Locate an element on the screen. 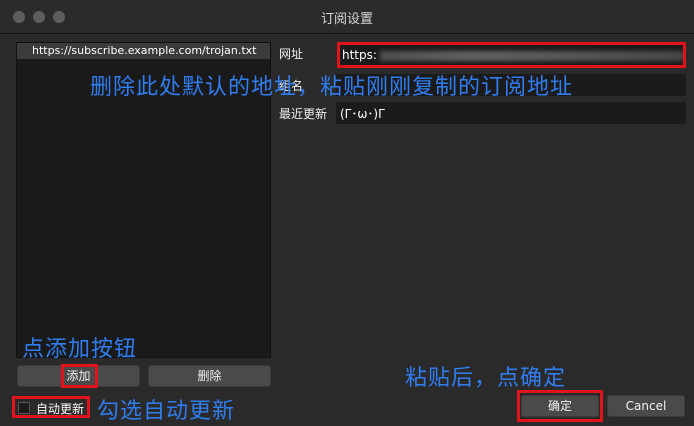  subscription-list-item: https://subscribe.example.com/trojan.txt is located at coordinates (143, 51).